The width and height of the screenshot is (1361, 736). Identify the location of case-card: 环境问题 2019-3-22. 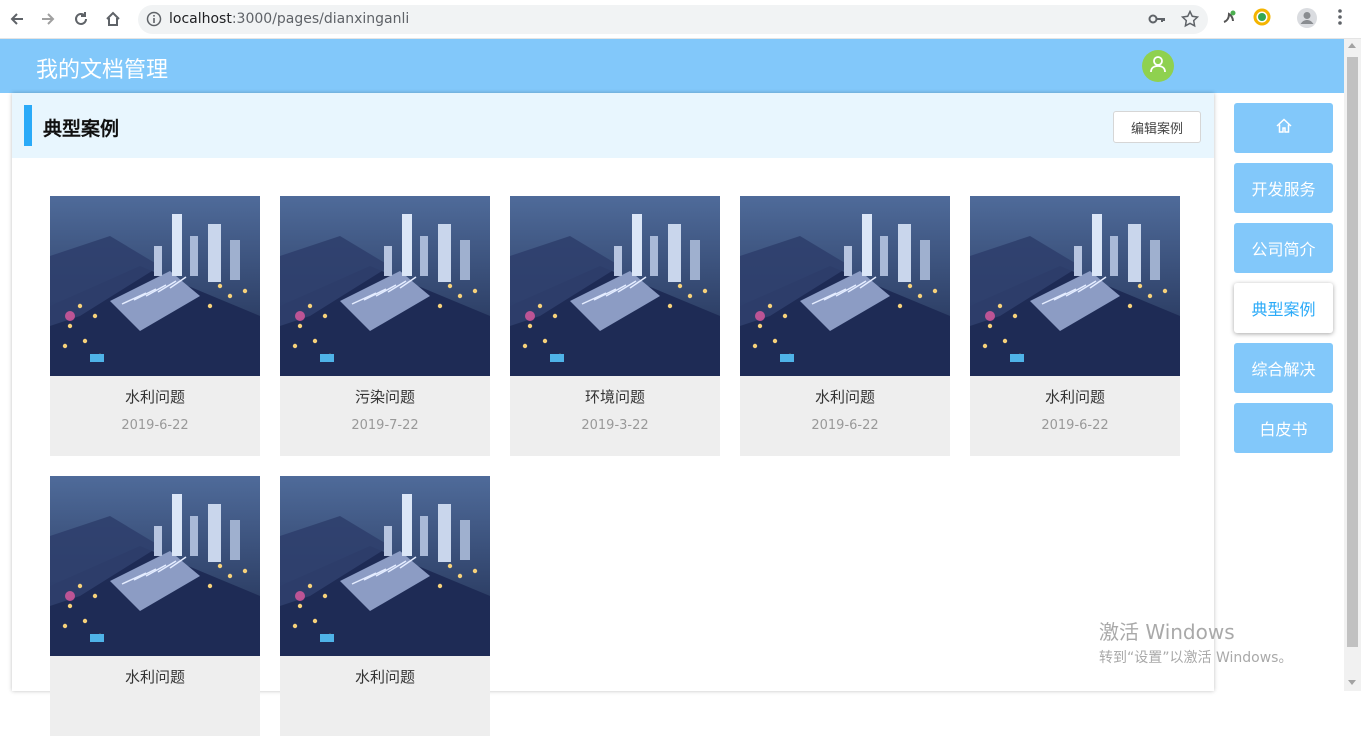
(615, 326).